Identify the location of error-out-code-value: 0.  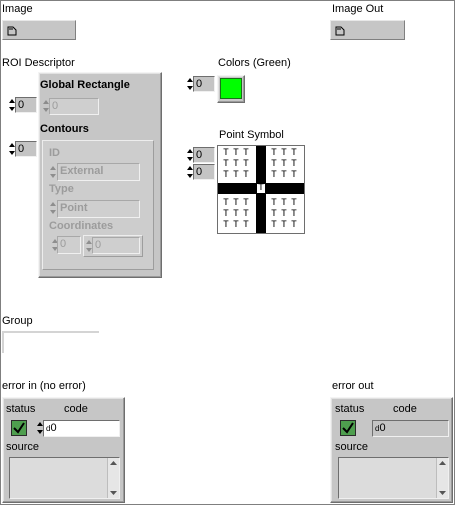
(382, 428).